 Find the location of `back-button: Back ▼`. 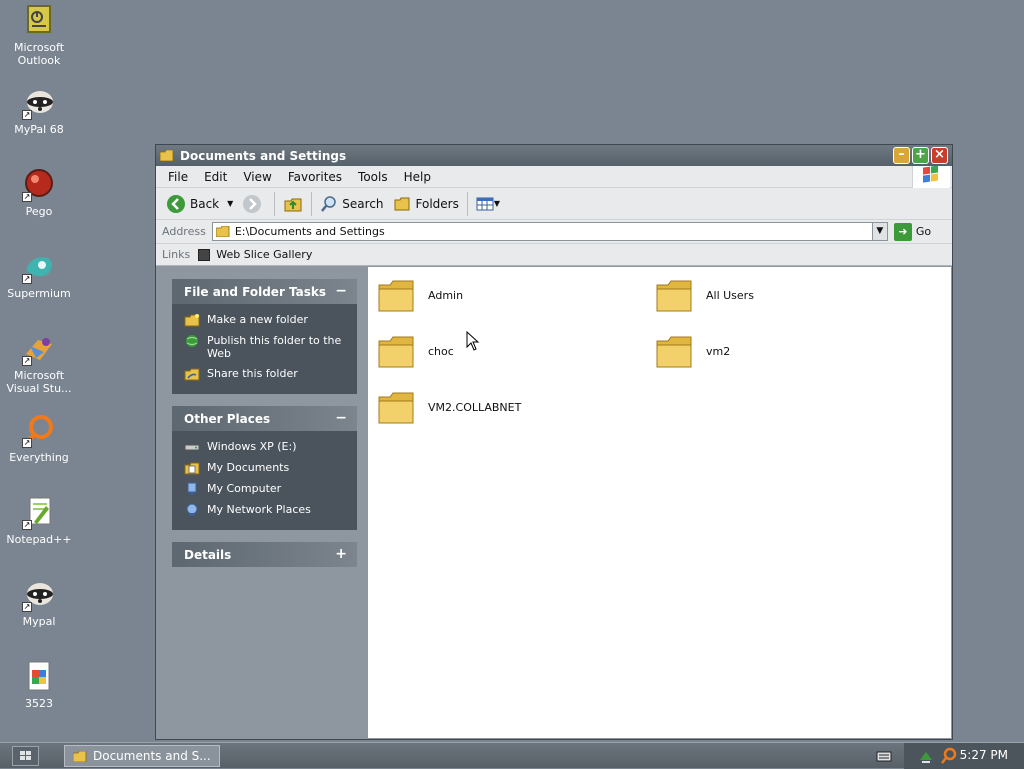

back-button: Back ▼ is located at coordinates (200, 204).